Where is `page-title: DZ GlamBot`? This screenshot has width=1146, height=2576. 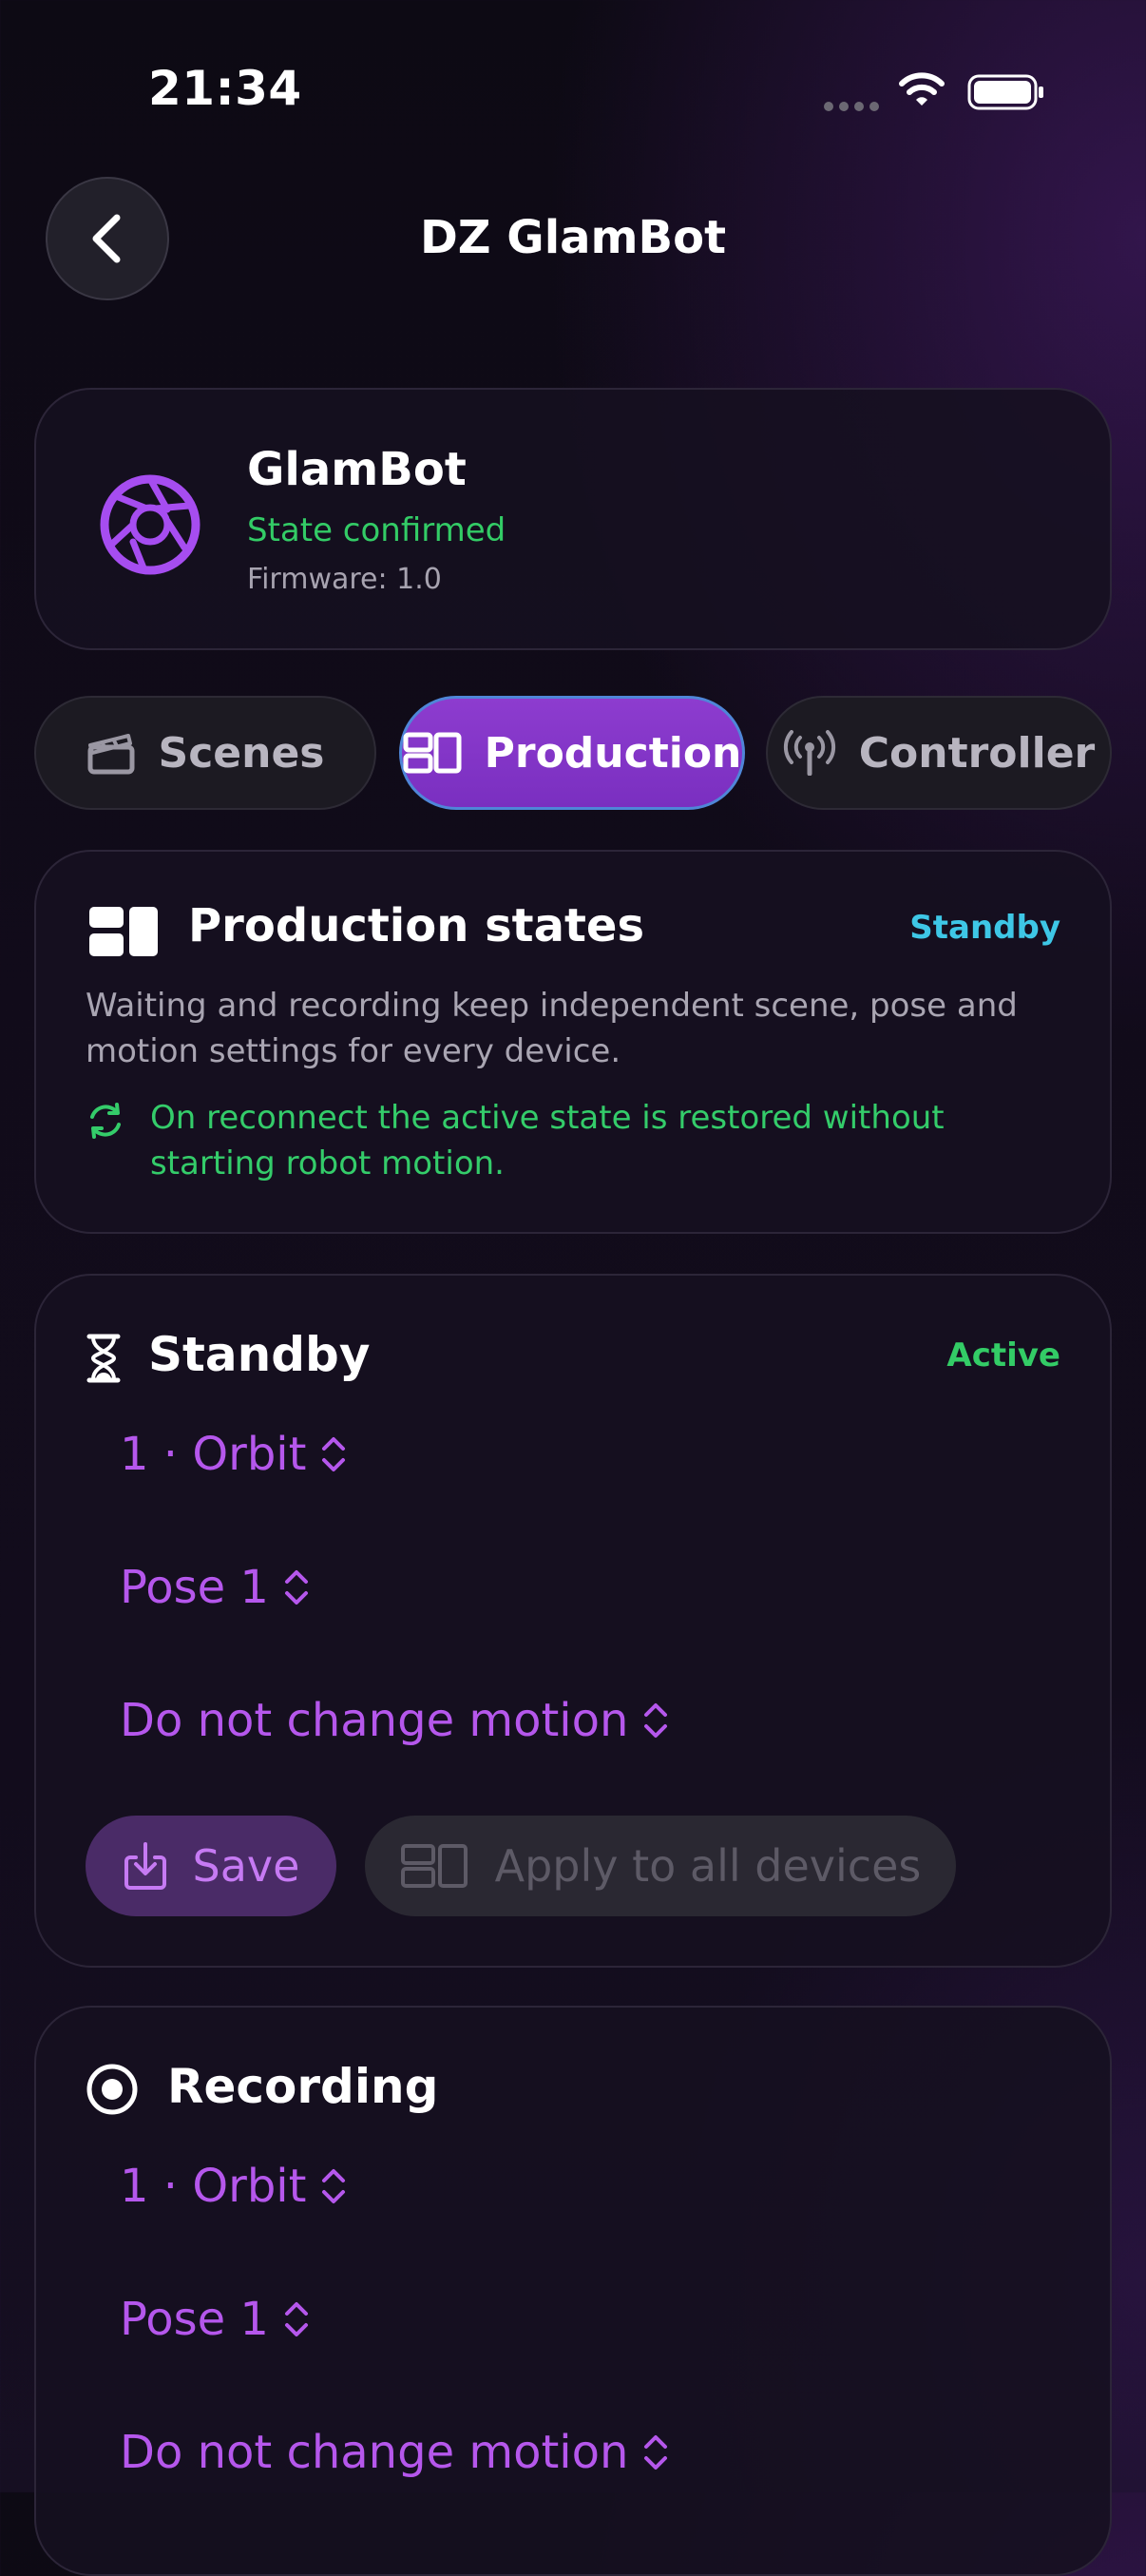 page-title: DZ GlamBot is located at coordinates (573, 237).